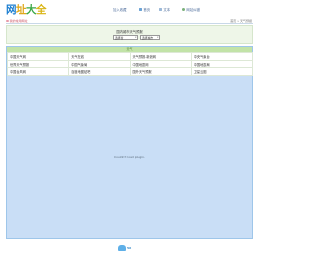  I want to click on table-row: 世界天气预报 中国气象局 中国地震网 中国地震局, so click(130, 64).